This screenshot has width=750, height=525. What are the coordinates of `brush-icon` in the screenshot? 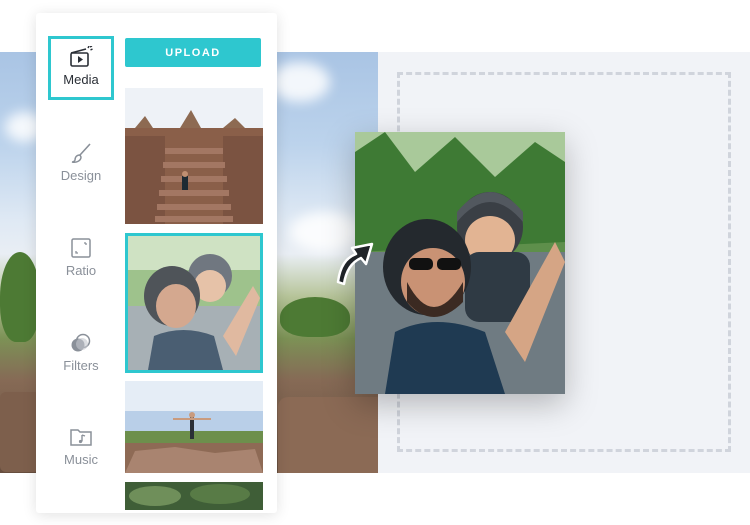 It's located at (81, 153).